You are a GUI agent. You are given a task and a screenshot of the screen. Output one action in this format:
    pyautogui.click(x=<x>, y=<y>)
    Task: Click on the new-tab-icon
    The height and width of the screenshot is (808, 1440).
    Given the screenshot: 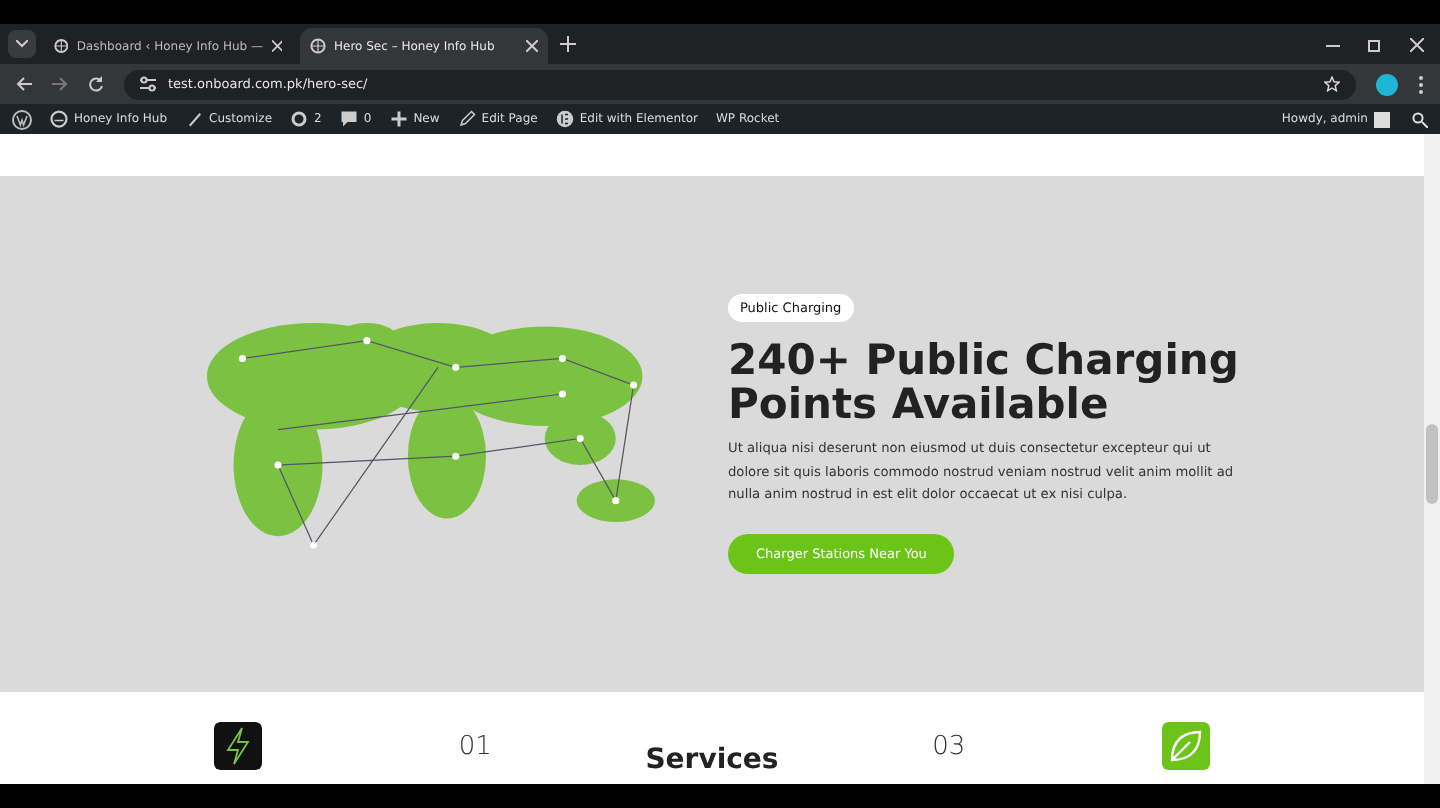 What is the action you would take?
    pyautogui.click(x=568, y=44)
    